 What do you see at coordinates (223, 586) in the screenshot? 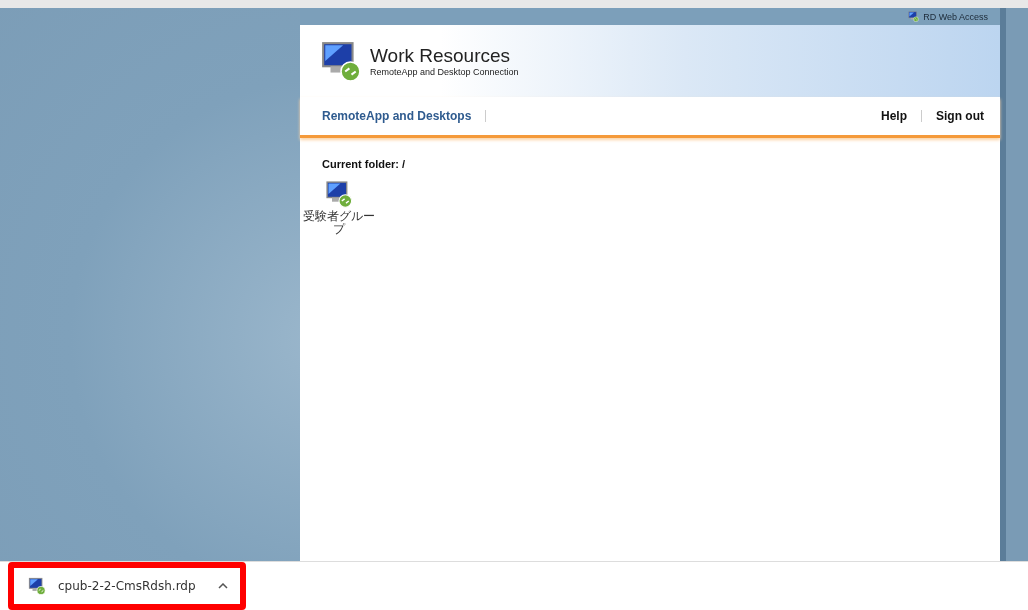
I see `caret-icon` at bounding box center [223, 586].